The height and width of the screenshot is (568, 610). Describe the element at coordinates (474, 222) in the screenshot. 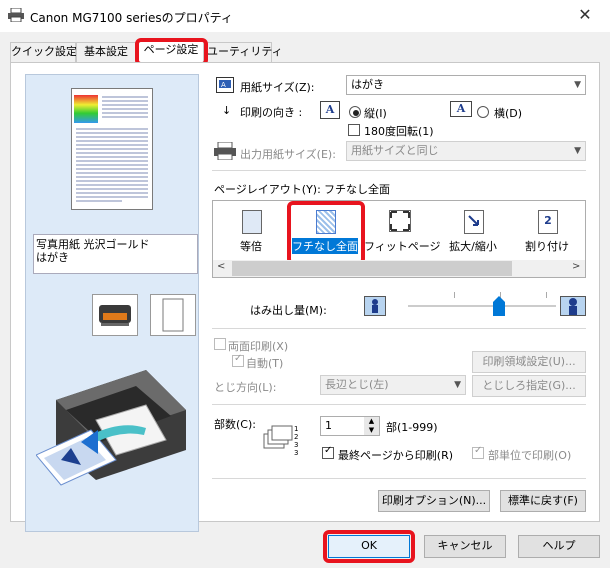

I see `scaled-icon` at that location.